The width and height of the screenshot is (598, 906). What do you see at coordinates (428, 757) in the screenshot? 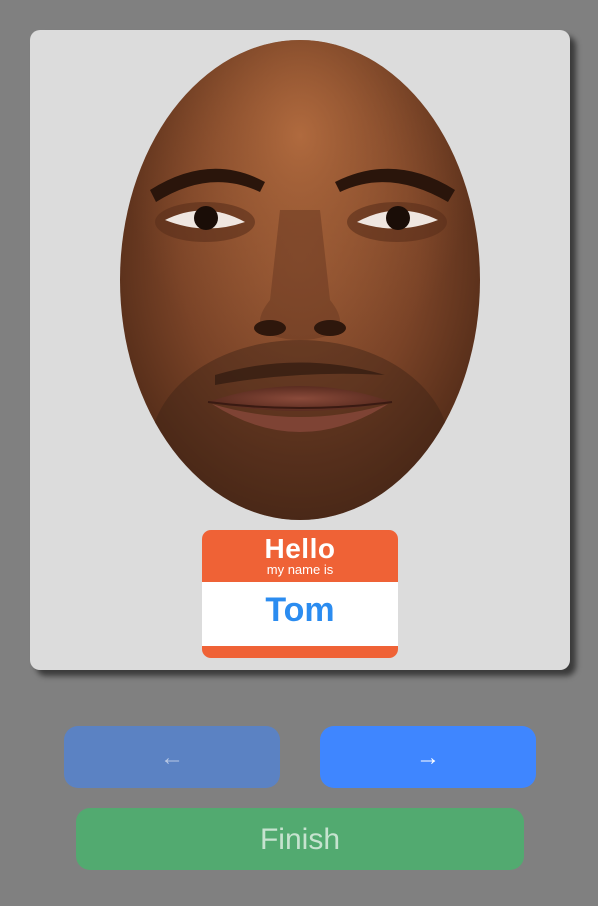
I see `next-button: →` at bounding box center [428, 757].